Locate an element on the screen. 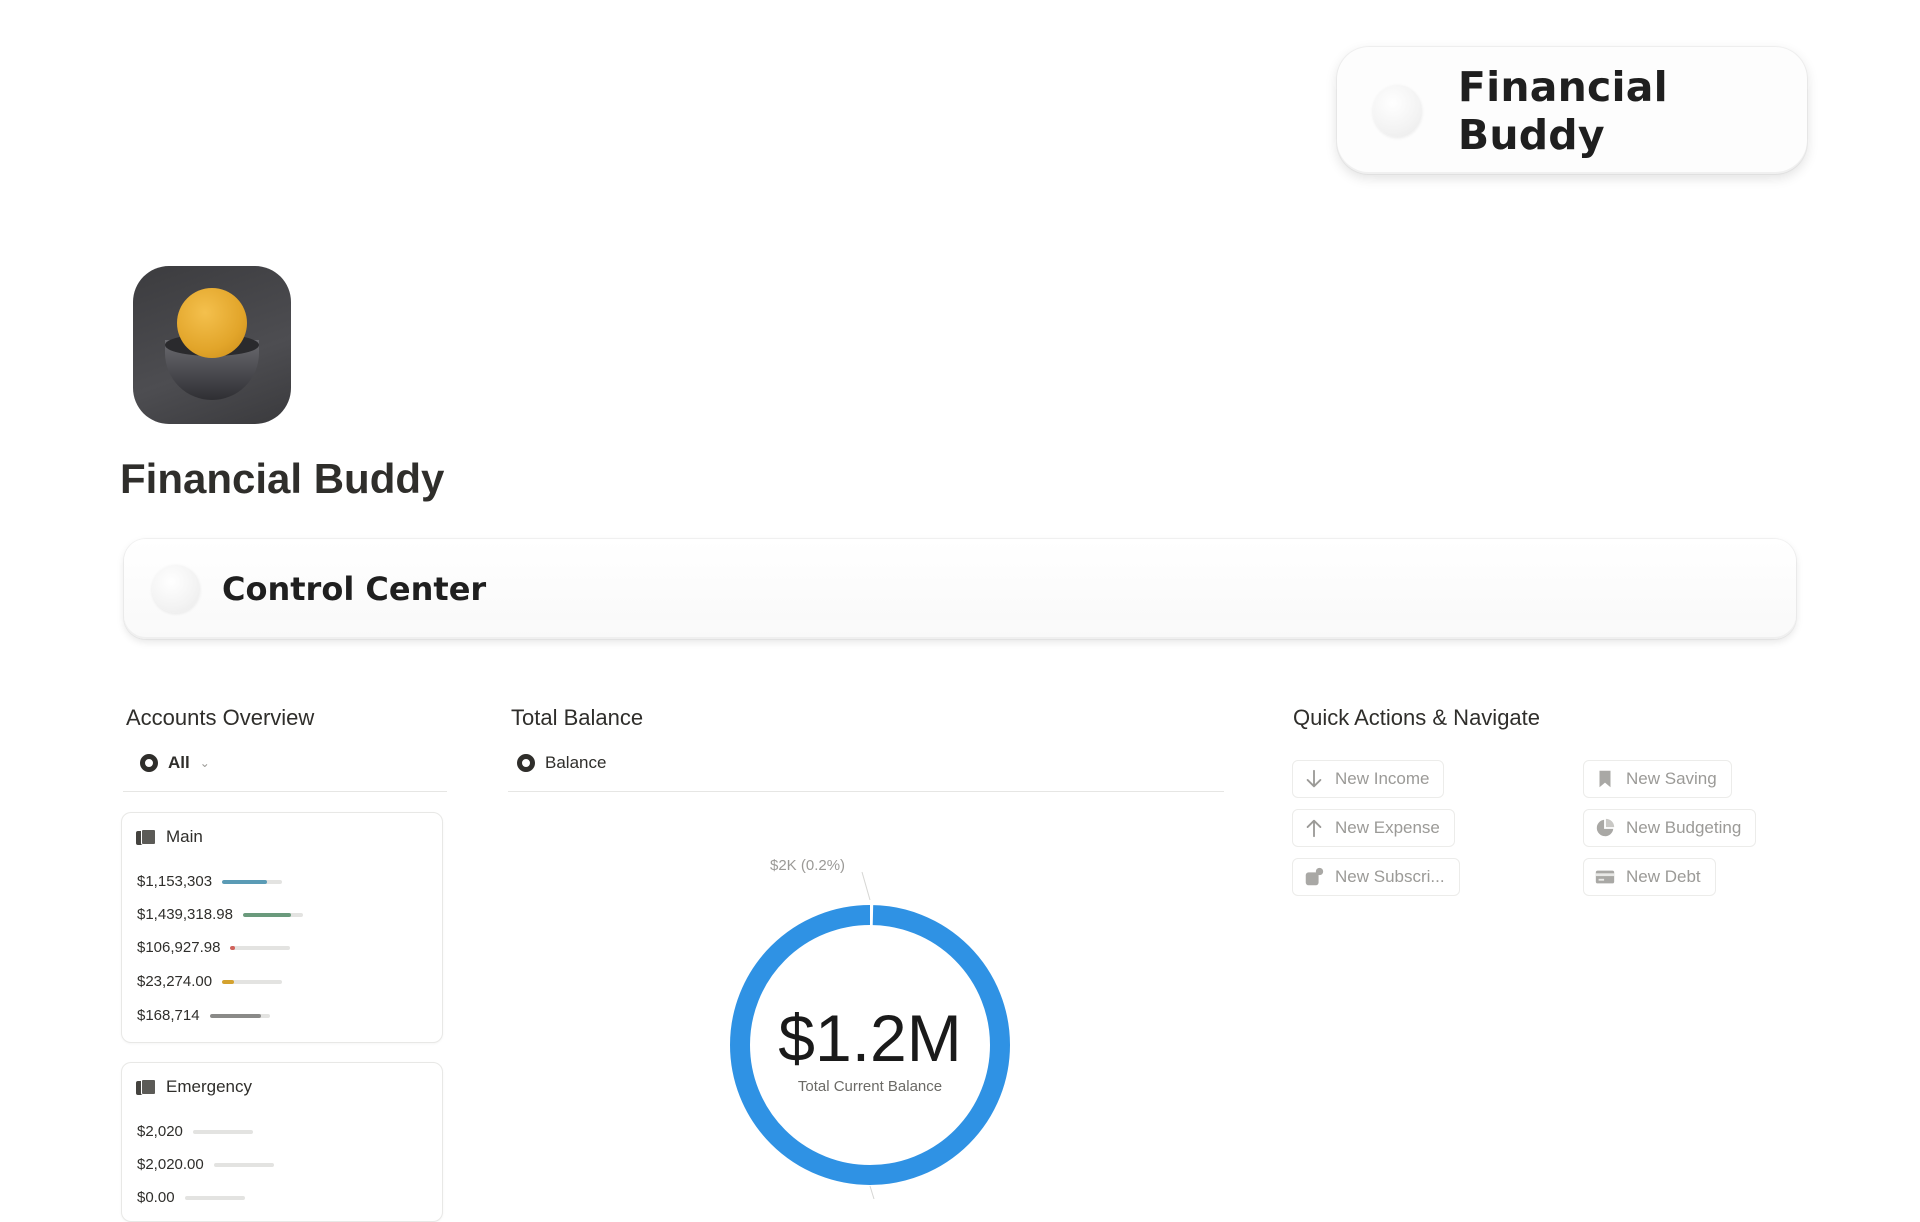 The width and height of the screenshot is (1920, 1222). account-card-emergency: Emergency $2,020 $2,020.00 $0.00 is located at coordinates (282, 1142).